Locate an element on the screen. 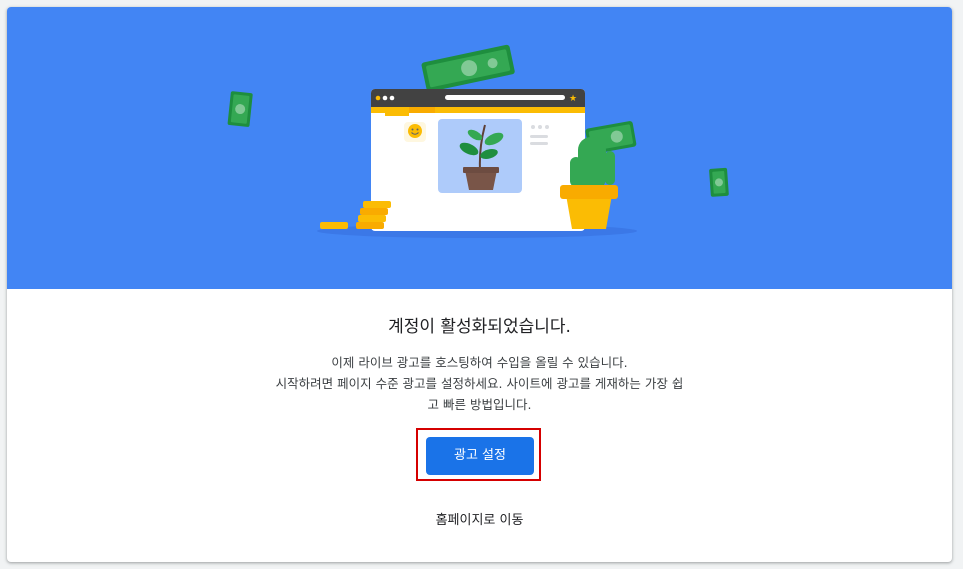 Image resolution: width=963 pixels, height=569 pixels. coin-stack-icon is located at coordinates (355, 215).